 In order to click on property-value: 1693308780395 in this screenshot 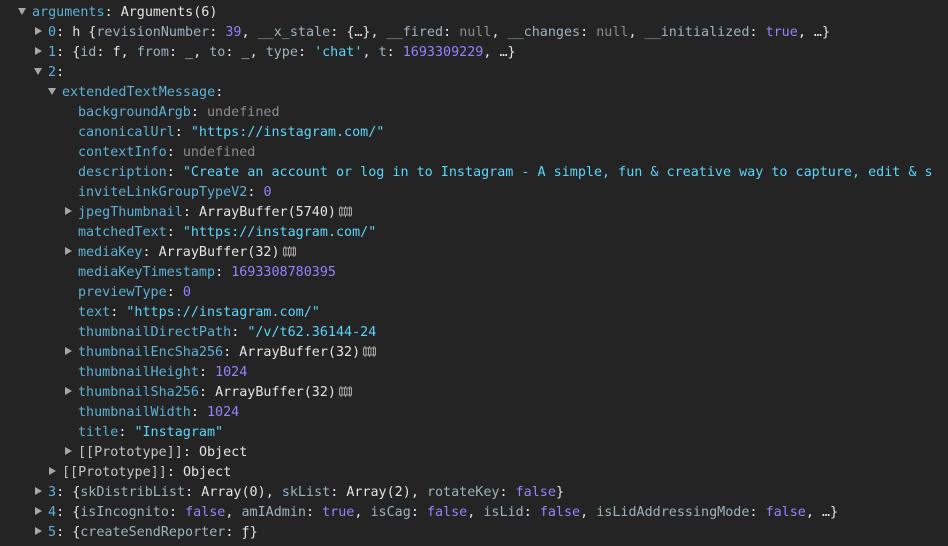, I will do `click(283, 272)`.